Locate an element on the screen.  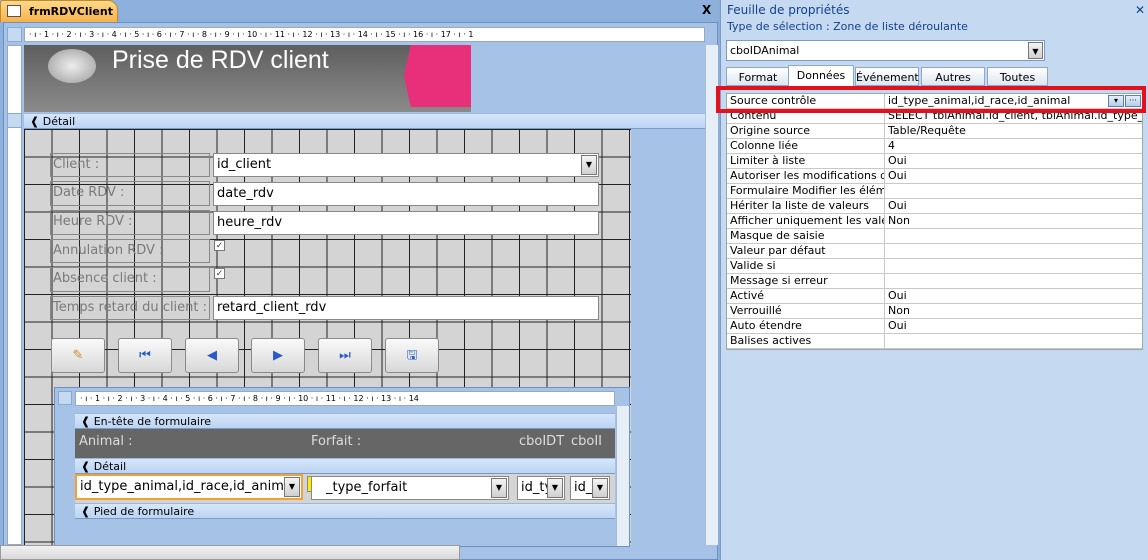
date-rdv-label: Date RDV : is located at coordinates (130, 193).